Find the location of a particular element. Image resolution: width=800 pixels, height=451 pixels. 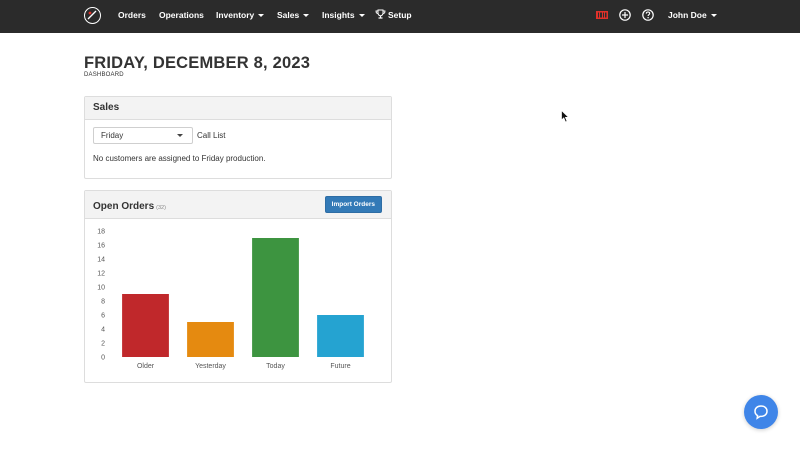

sales-panel-header: Sales is located at coordinates (238, 108).